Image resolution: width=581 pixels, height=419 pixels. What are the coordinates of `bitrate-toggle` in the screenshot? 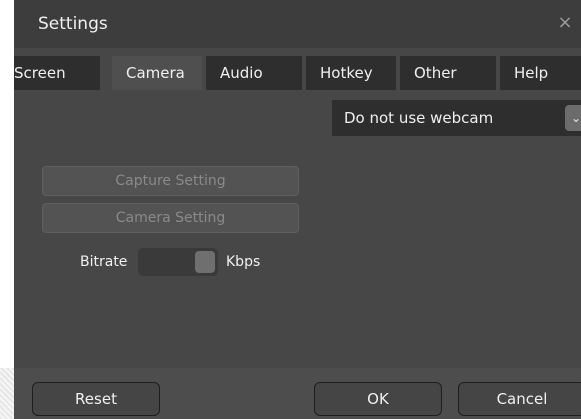 It's located at (178, 262).